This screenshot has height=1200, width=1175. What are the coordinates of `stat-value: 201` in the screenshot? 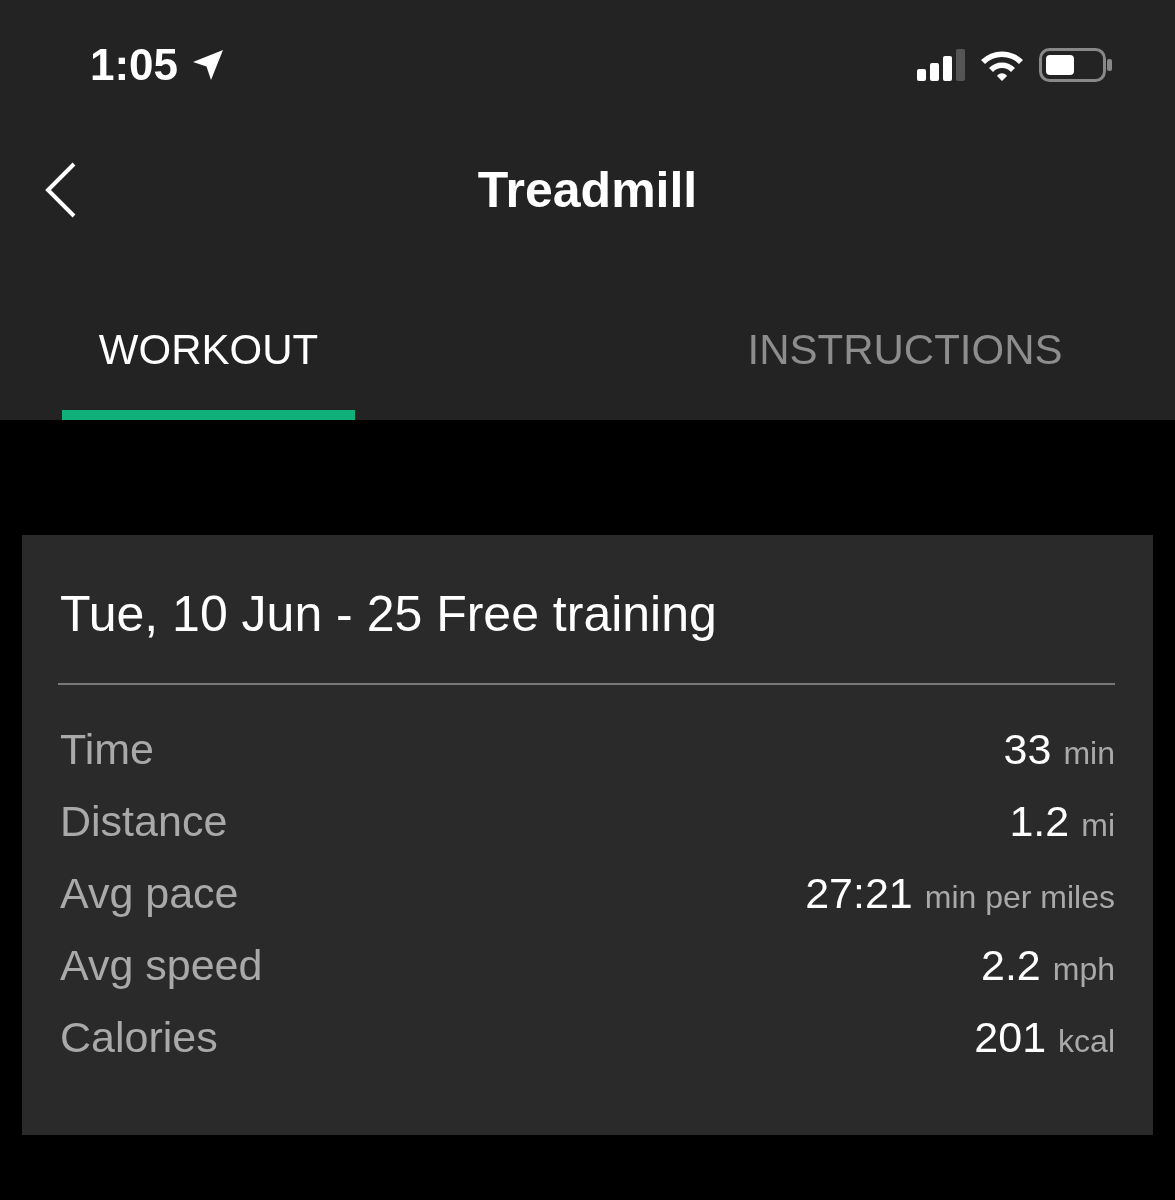 It's located at (1010, 1037).